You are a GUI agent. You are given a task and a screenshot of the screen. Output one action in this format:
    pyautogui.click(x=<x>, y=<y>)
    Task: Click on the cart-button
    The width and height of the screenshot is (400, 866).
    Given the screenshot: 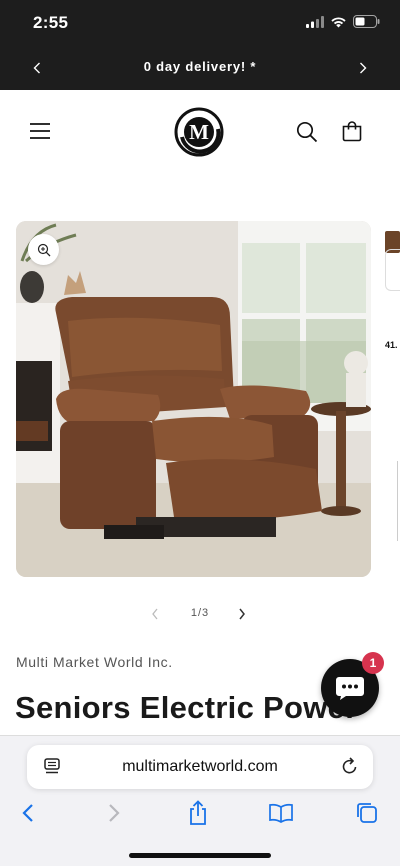 What is the action you would take?
    pyautogui.click(x=352, y=131)
    